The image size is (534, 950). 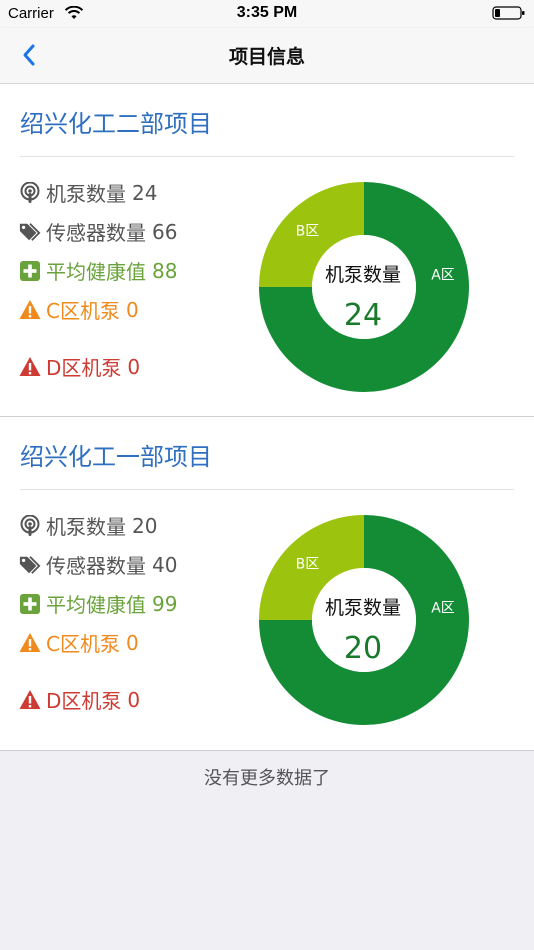 I want to click on status-bar: Carrier 3:35 PM, so click(x=267, y=14).